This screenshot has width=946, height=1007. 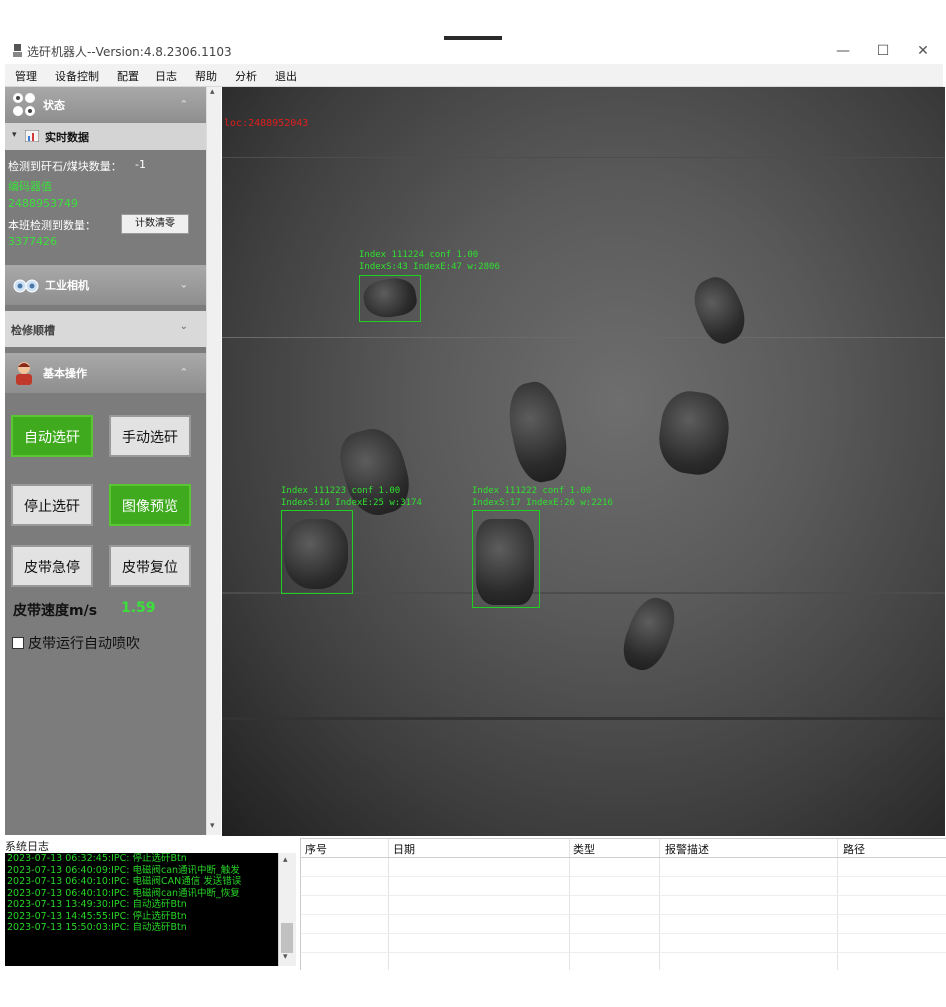 What do you see at coordinates (843, 51) in the screenshot?
I see `minimize-button: —` at bounding box center [843, 51].